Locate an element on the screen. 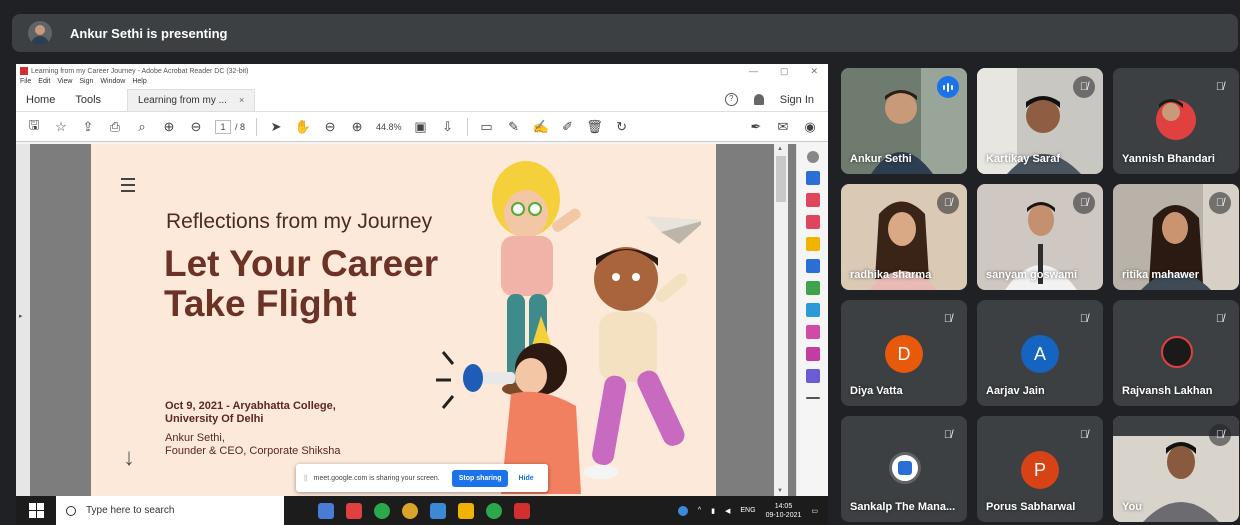  file-explorer-icon is located at coordinates (326, 510).